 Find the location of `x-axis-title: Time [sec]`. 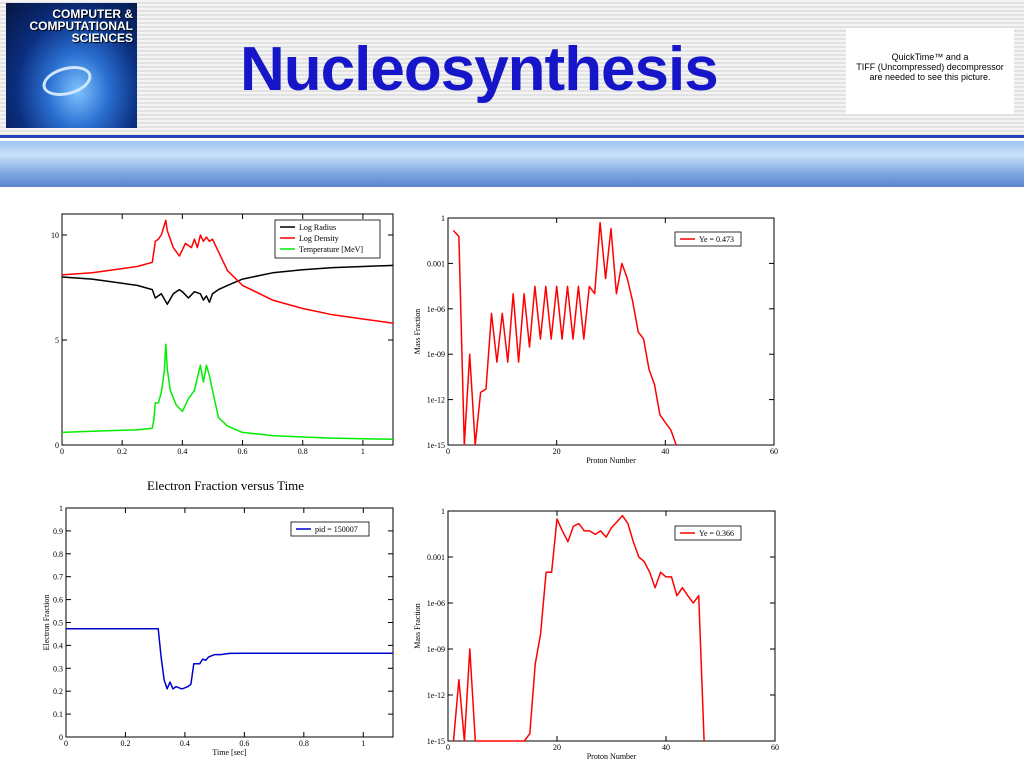

x-axis-title: Time [sec] is located at coordinates (229, 752).